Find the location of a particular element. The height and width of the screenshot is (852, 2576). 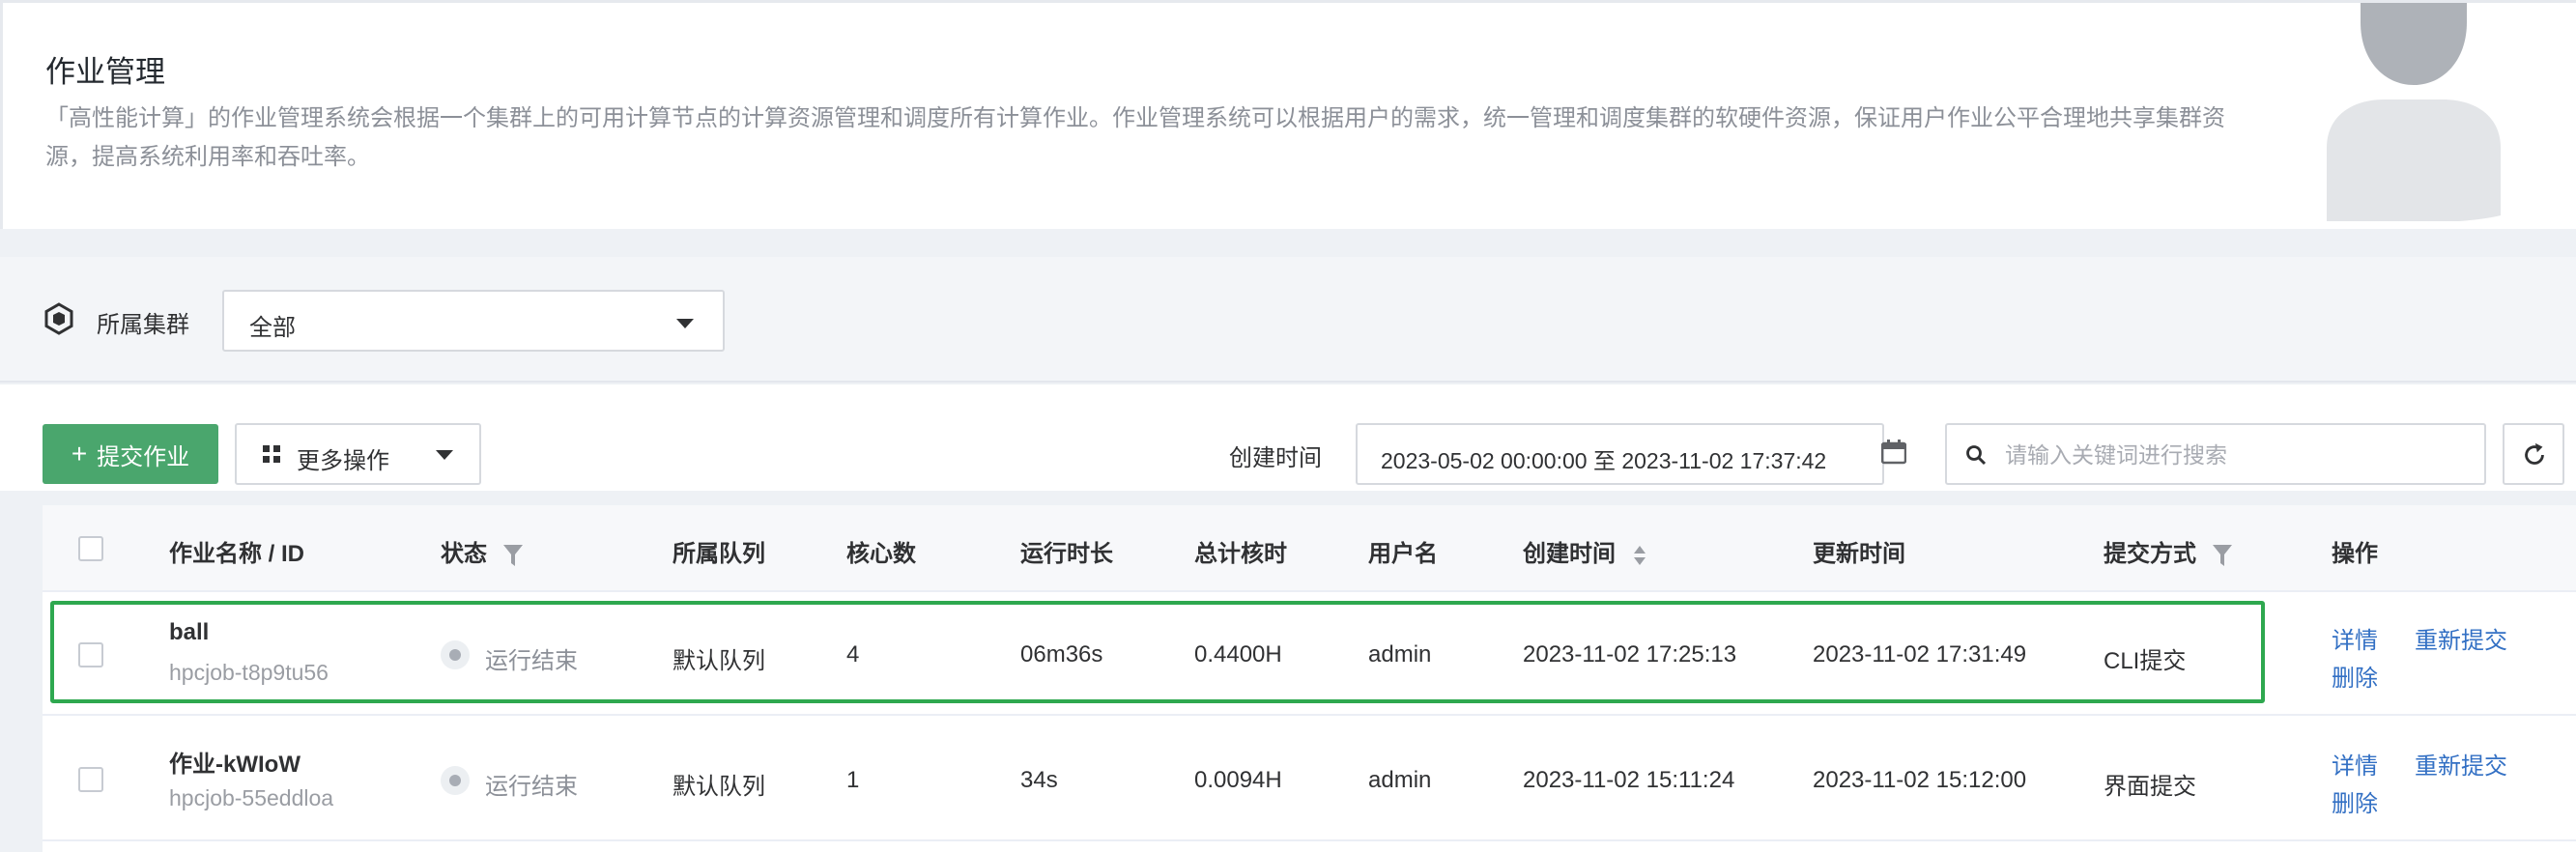

search-icon is located at coordinates (1977, 455).